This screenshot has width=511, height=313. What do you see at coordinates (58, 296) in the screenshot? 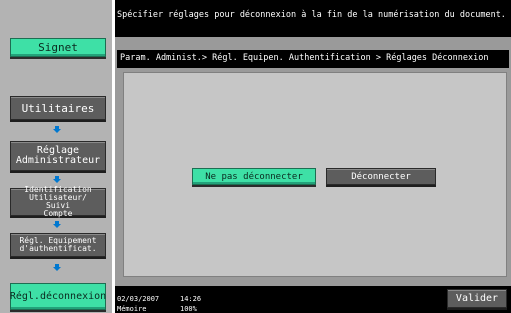
I see `sidebar-item-regl-deconnexion: Régl.déconnexion` at bounding box center [58, 296].